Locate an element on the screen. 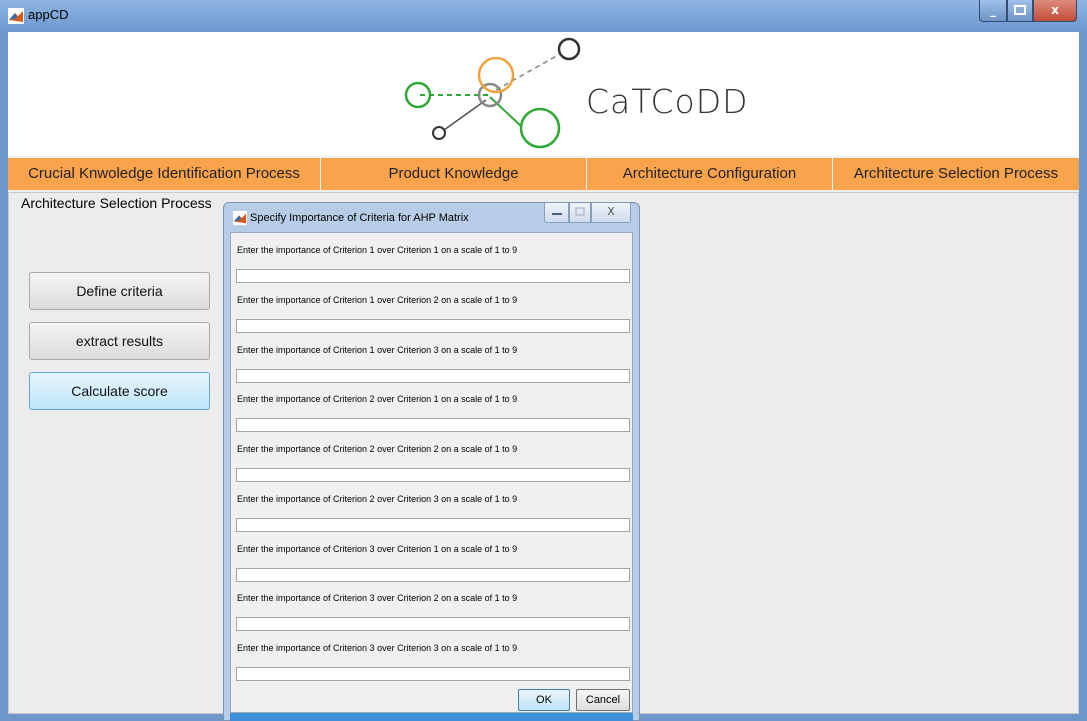  extract-results-button: extract results is located at coordinates (119, 341).